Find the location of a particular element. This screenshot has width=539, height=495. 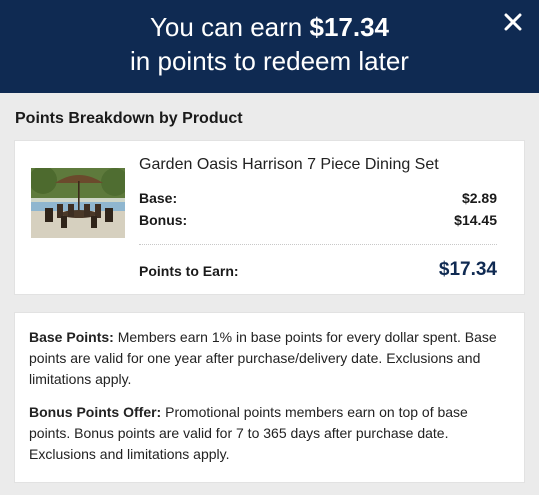

earn-headline: You can earn $17.34 is located at coordinates (269, 27).